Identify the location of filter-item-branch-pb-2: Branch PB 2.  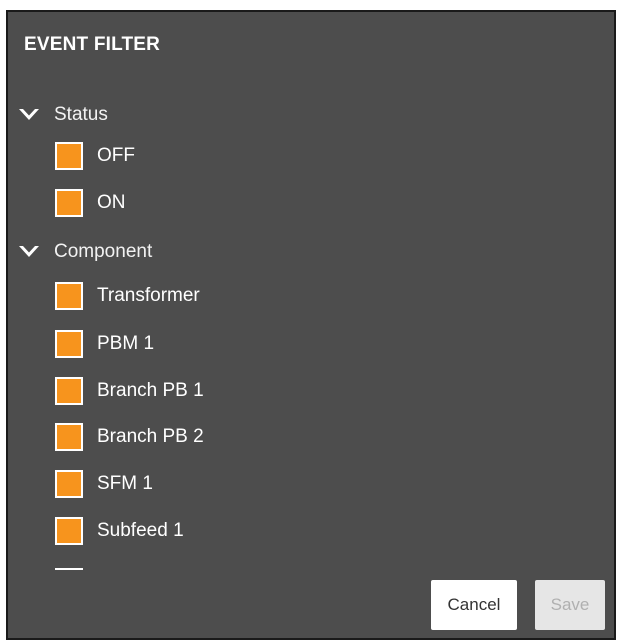
(129, 437).